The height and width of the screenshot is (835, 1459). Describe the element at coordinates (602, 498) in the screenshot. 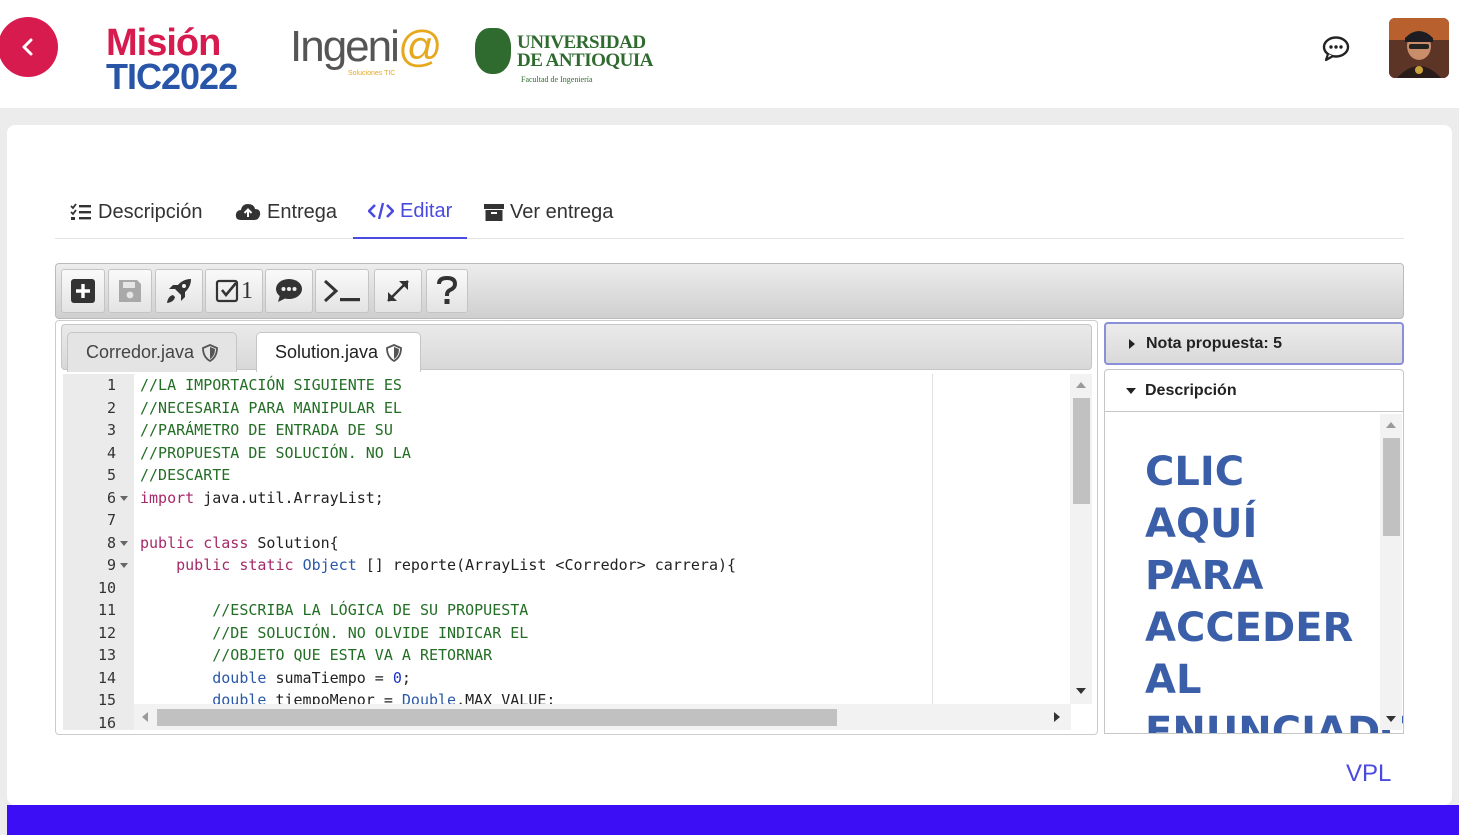

I see `code-line: import java.util.ArrayList;` at that location.